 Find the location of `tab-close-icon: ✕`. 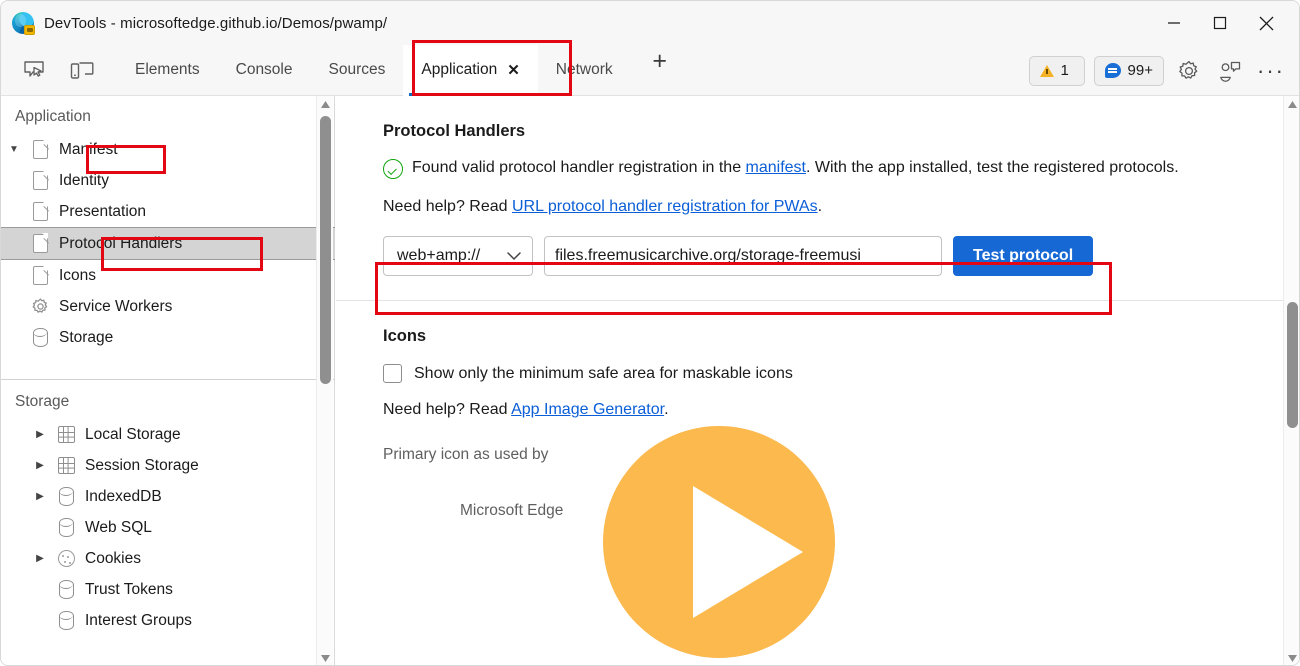

tab-close-icon: ✕ is located at coordinates (513, 70).